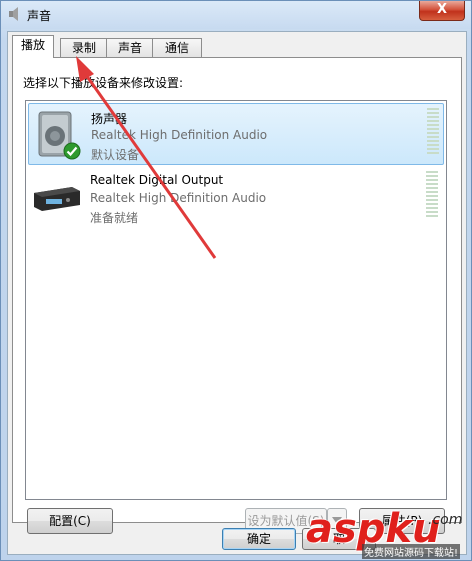 The image size is (472, 561). I want to click on tab-communications: 通信, so click(177, 47).